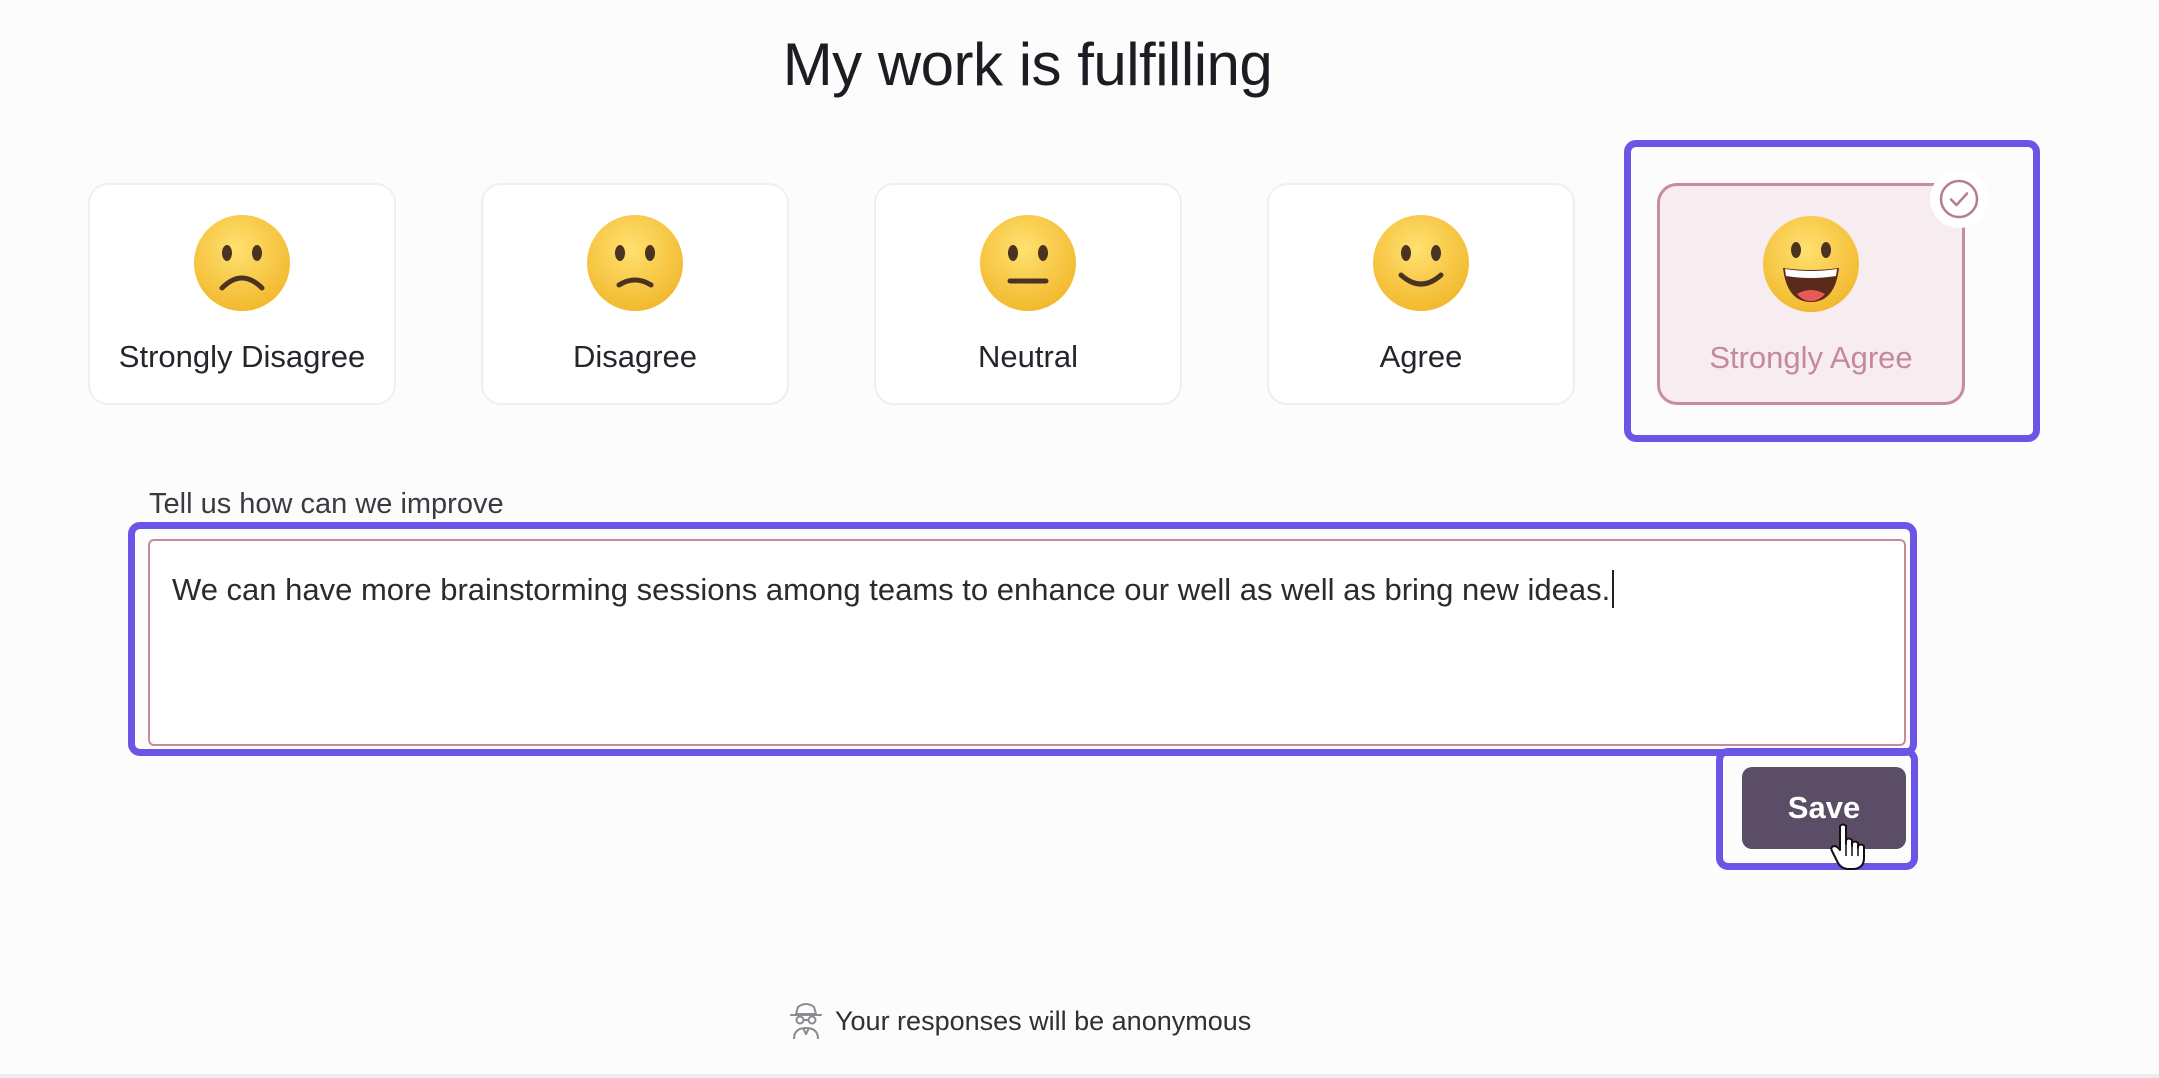 The image size is (2159, 1078). What do you see at coordinates (1028, 263) in the screenshot?
I see `neutral-face-icon` at bounding box center [1028, 263].